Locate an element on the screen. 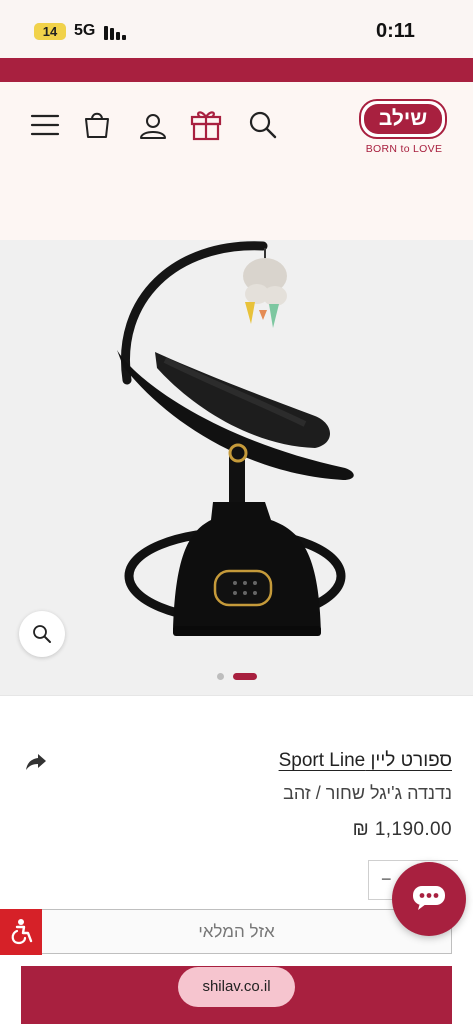 The height and width of the screenshot is (1024, 473). zoom-button is located at coordinates (42, 634).